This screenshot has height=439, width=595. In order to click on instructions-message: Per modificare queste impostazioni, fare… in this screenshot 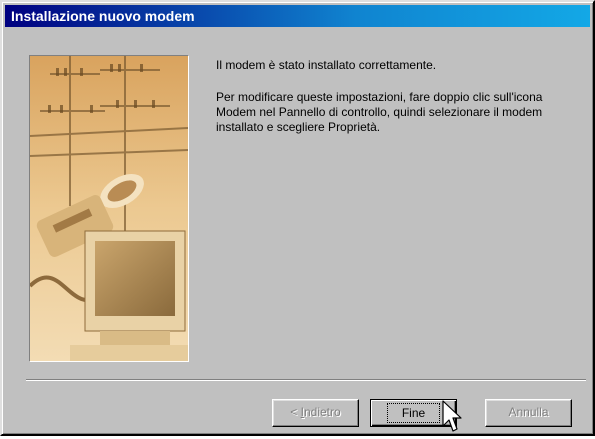, I will do `click(379, 112)`.